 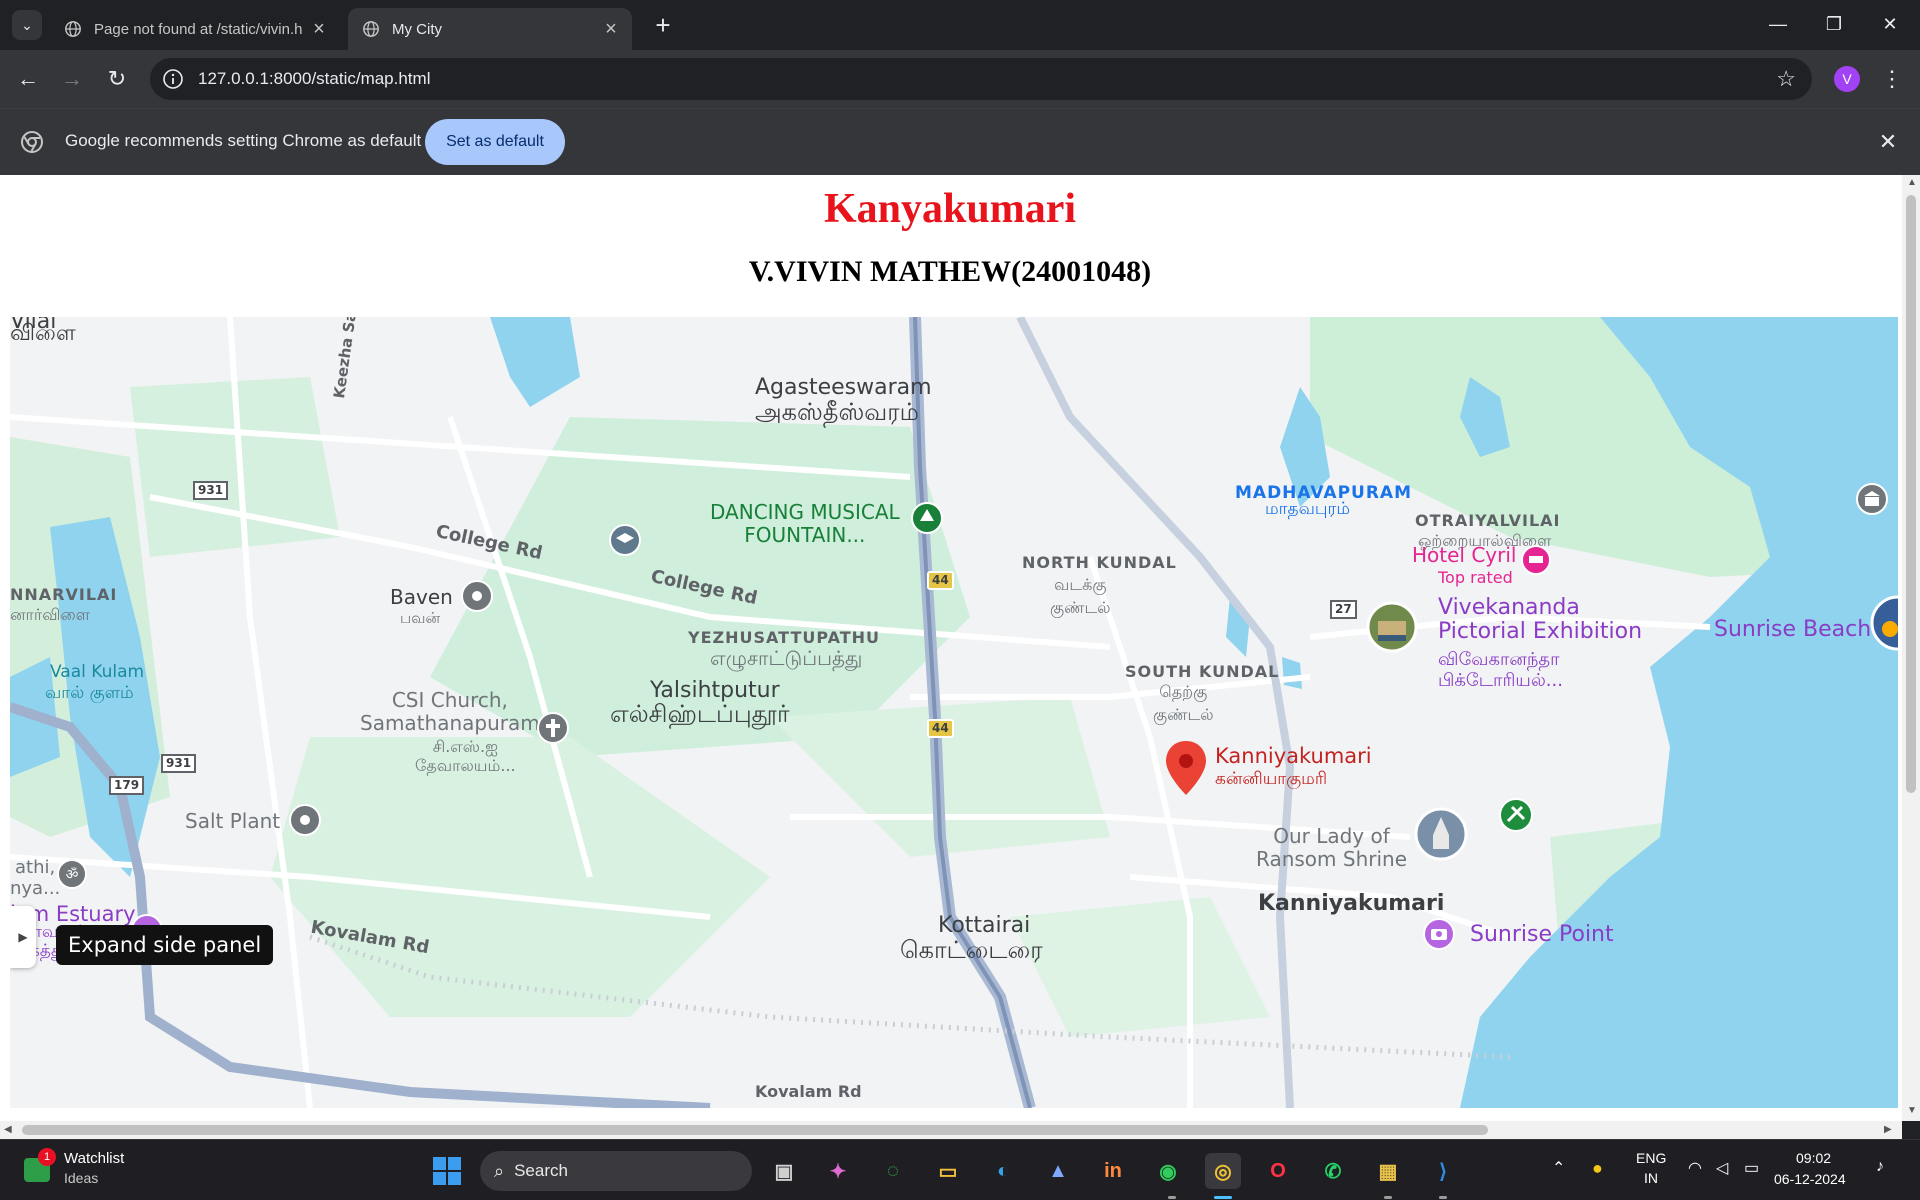 What do you see at coordinates (1542, 934) in the screenshot?
I see `map-label-sunrise-point: Sunrise Point` at bounding box center [1542, 934].